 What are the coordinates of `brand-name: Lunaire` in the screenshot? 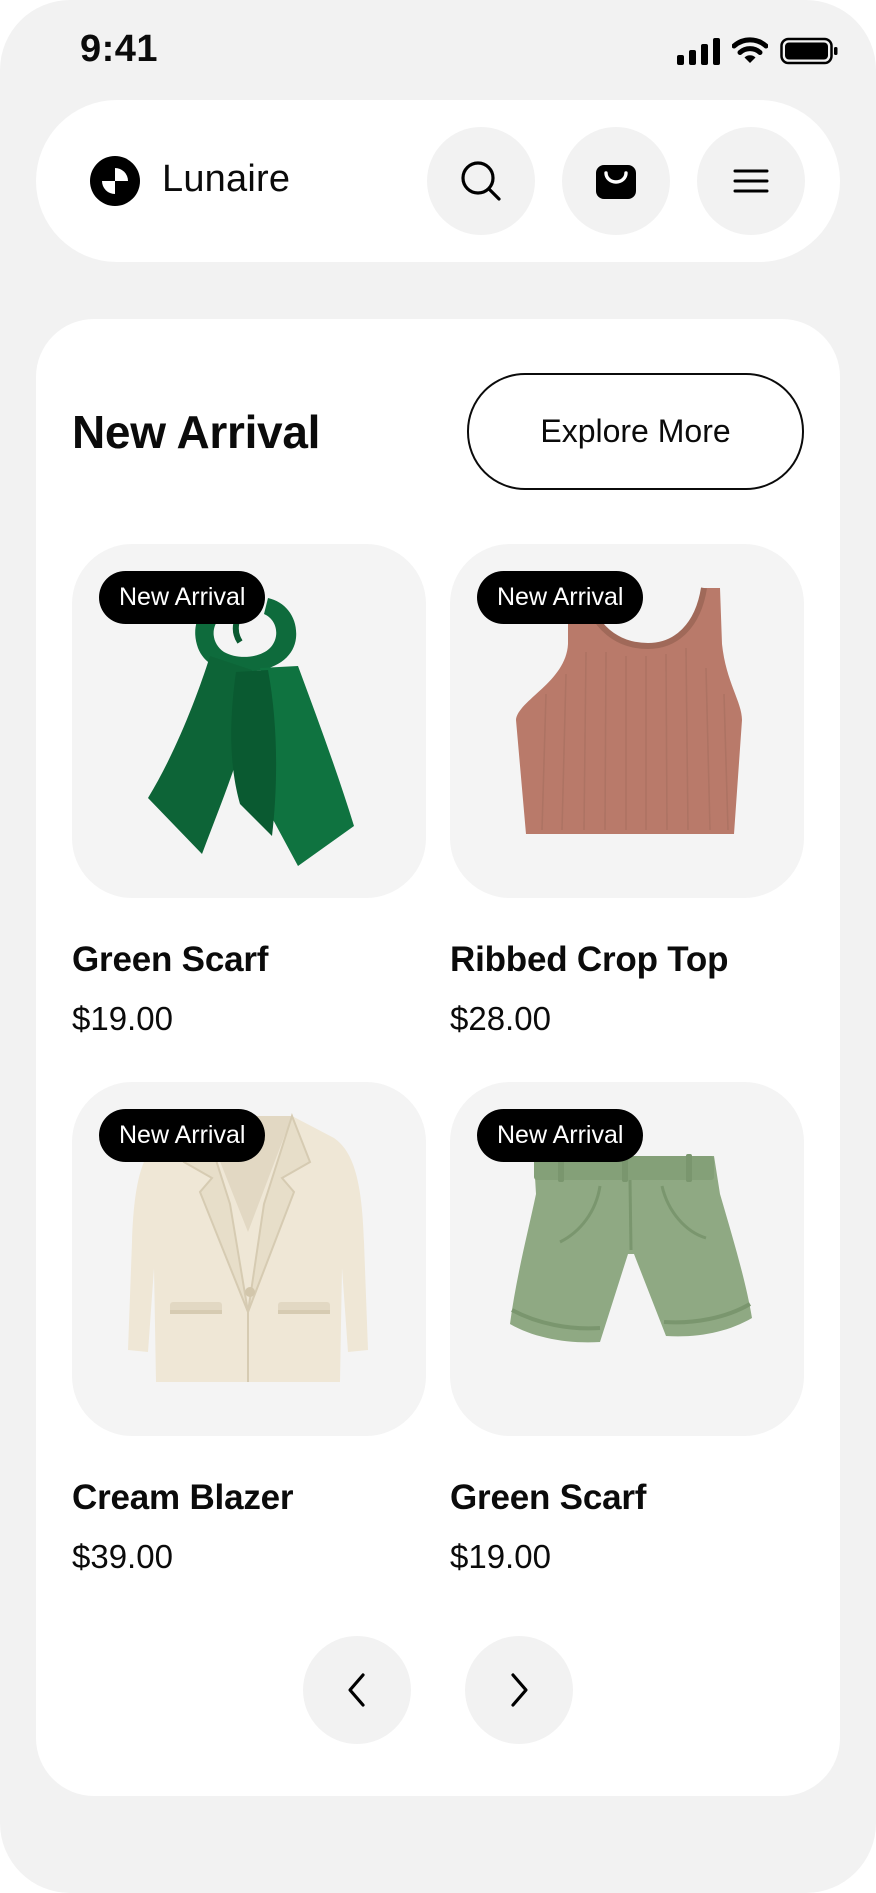 It's located at (226, 179).